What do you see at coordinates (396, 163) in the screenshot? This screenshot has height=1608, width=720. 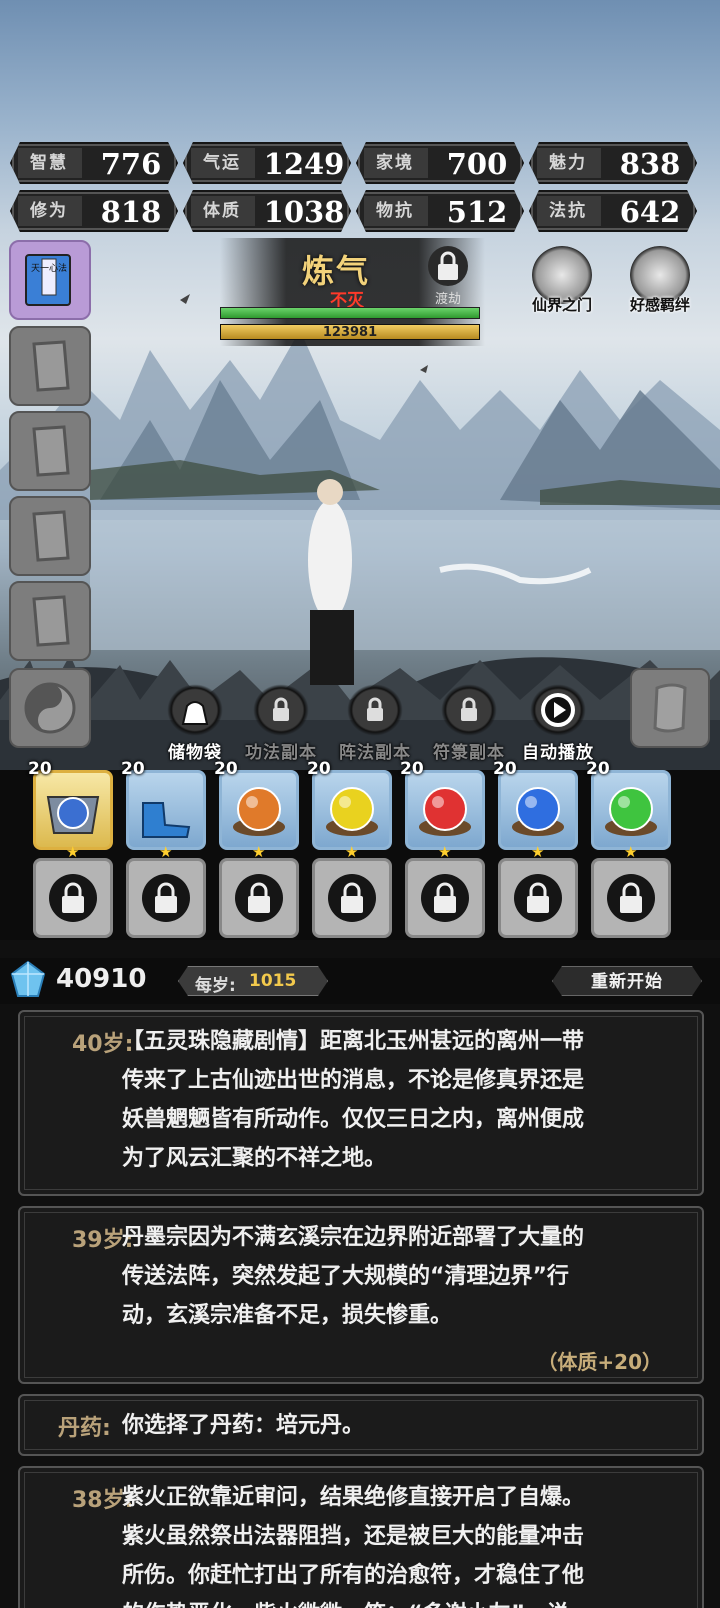 I see `stat-label: 家境` at bounding box center [396, 163].